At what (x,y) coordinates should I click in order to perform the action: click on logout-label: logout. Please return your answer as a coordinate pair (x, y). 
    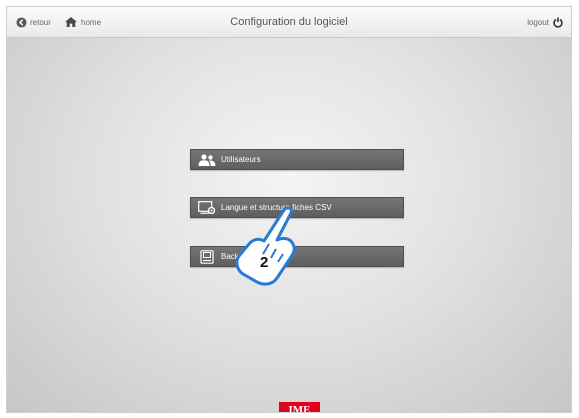
    Looking at the image, I should click on (538, 22).